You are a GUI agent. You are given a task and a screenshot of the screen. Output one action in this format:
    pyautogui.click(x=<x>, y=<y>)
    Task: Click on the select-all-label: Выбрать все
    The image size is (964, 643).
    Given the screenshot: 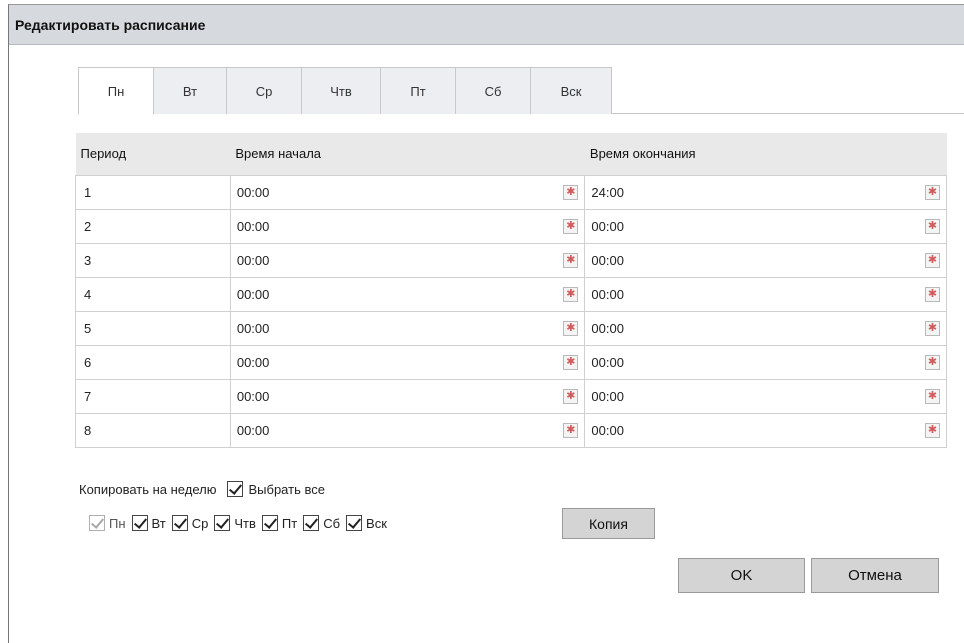 What is the action you would take?
    pyautogui.click(x=286, y=489)
    